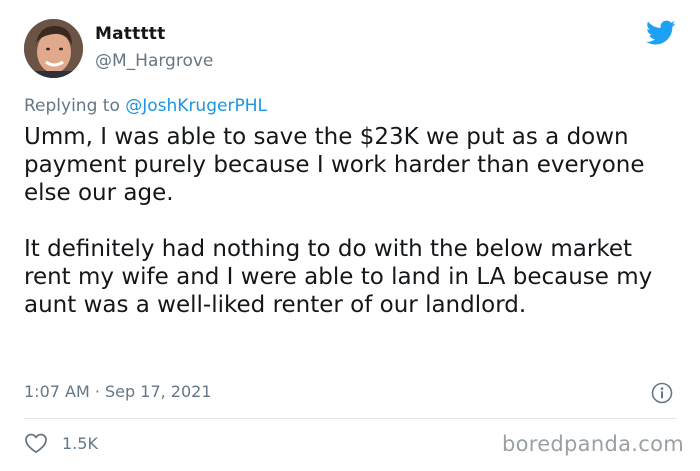 Image resolution: width=700 pixels, height=471 pixels. What do you see at coordinates (154, 61) in the screenshot?
I see `user-handle: @M_Hargrove` at bounding box center [154, 61].